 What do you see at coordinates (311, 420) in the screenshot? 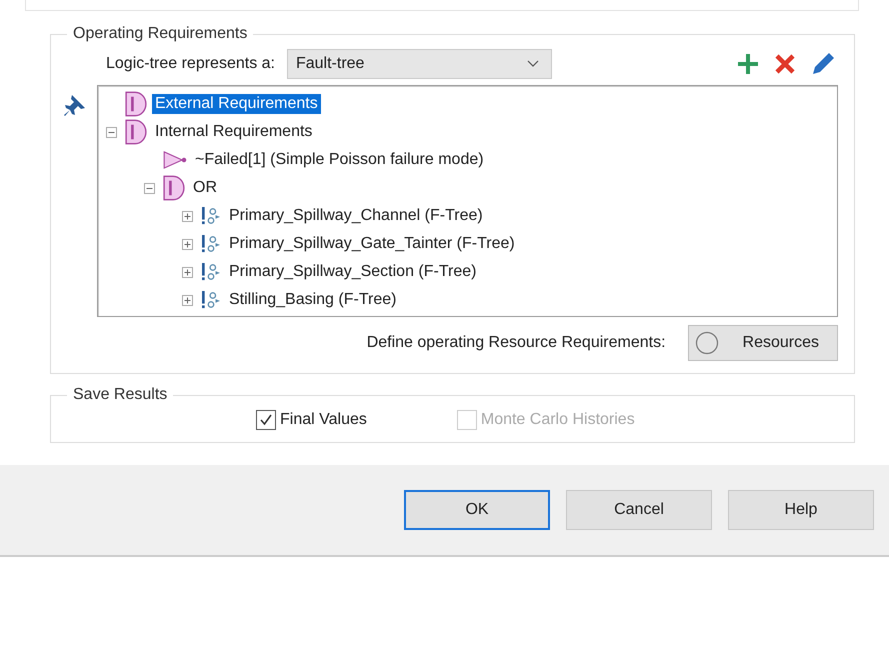
I see `checkbox-option: Final Values` at bounding box center [311, 420].